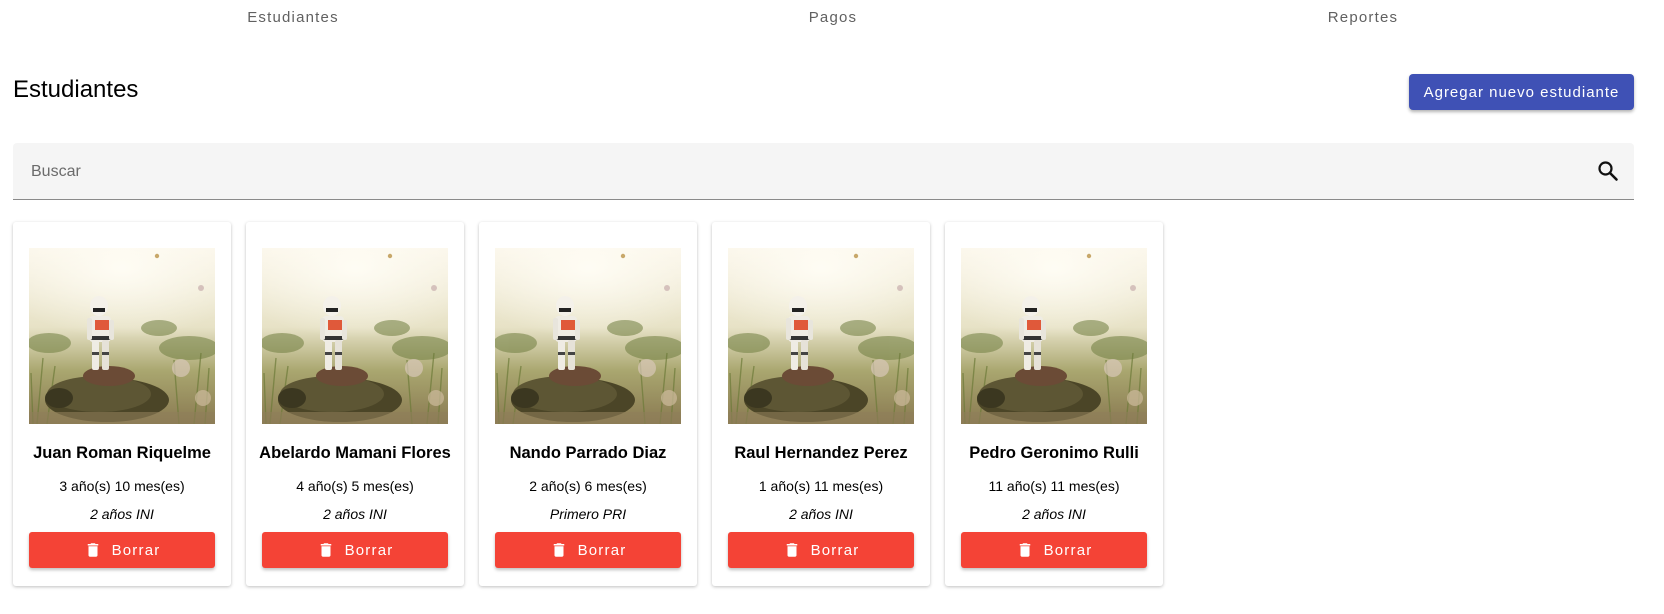  Describe the element at coordinates (1054, 453) in the screenshot. I see `student-name: Pedro Geronimo Rulli` at that location.